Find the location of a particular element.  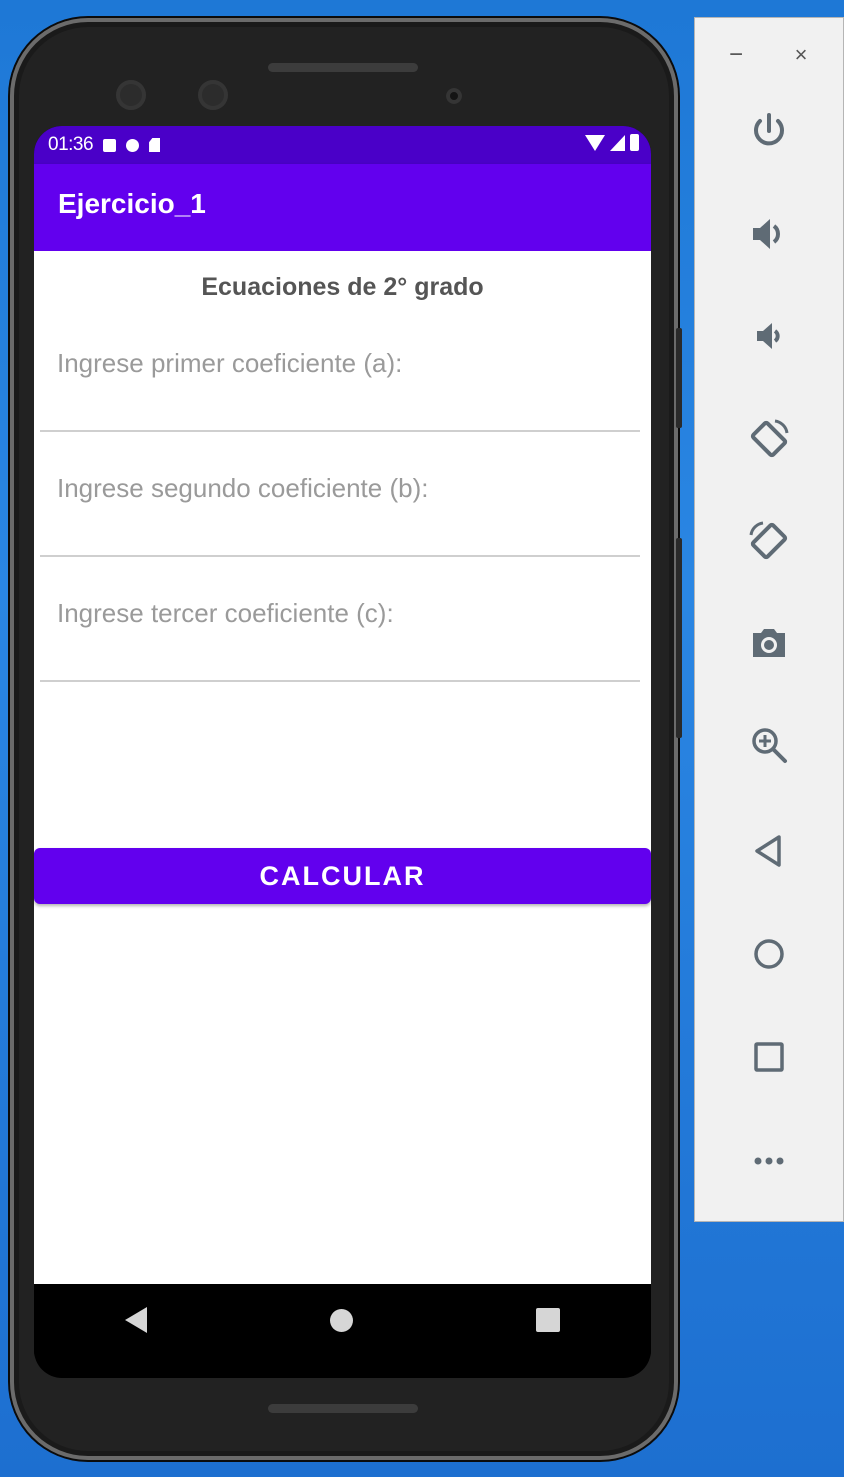

volume-down-icon is located at coordinates (769, 336).